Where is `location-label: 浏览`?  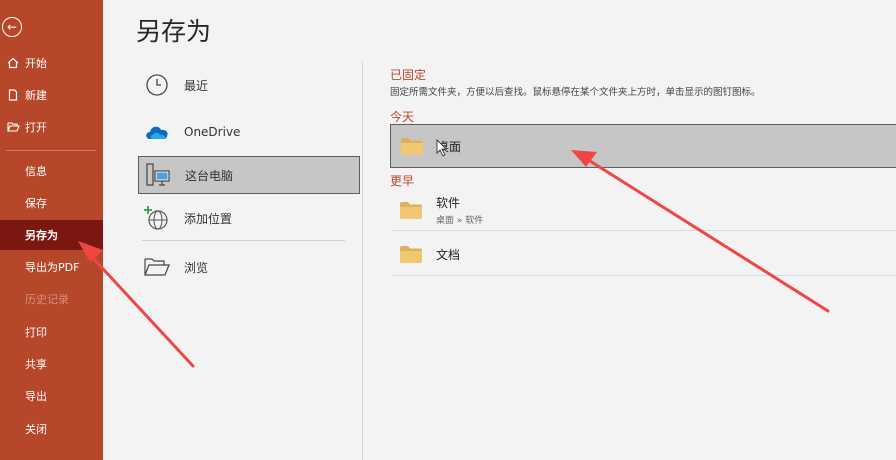 location-label: 浏览 is located at coordinates (196, 267).